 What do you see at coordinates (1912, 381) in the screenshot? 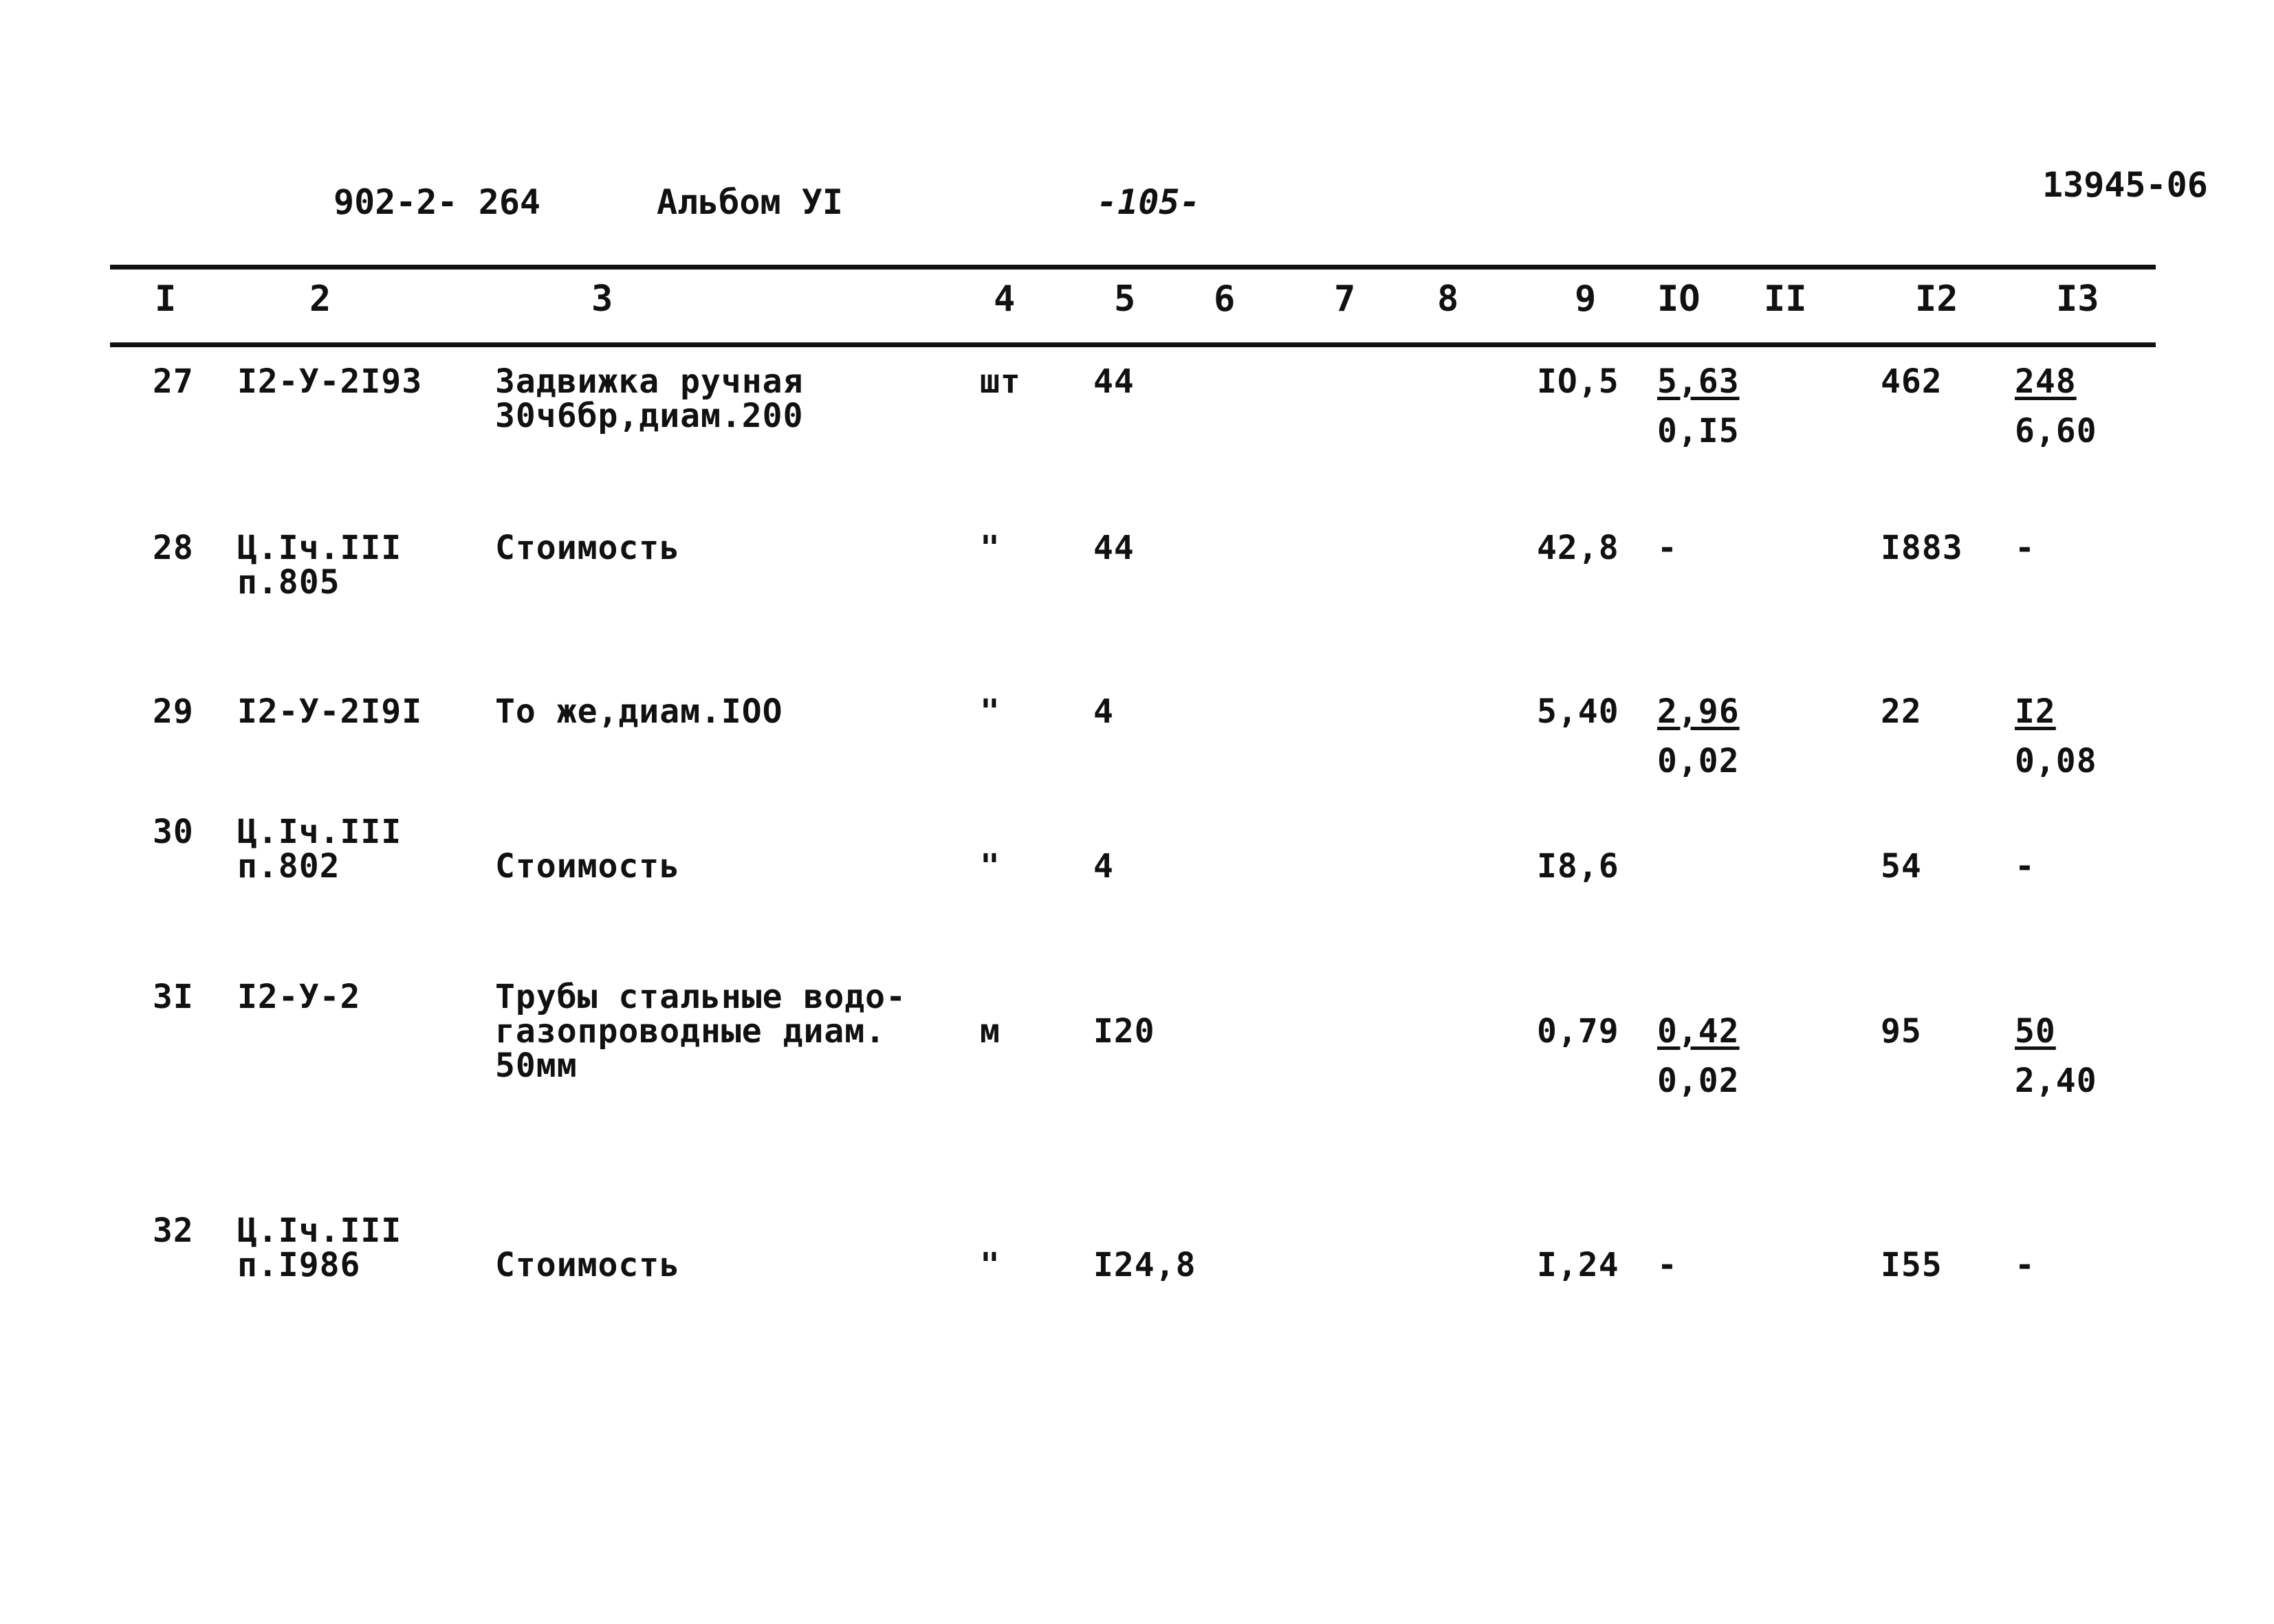
I see `total-cost: 462` at bounding box center [1912, 381].